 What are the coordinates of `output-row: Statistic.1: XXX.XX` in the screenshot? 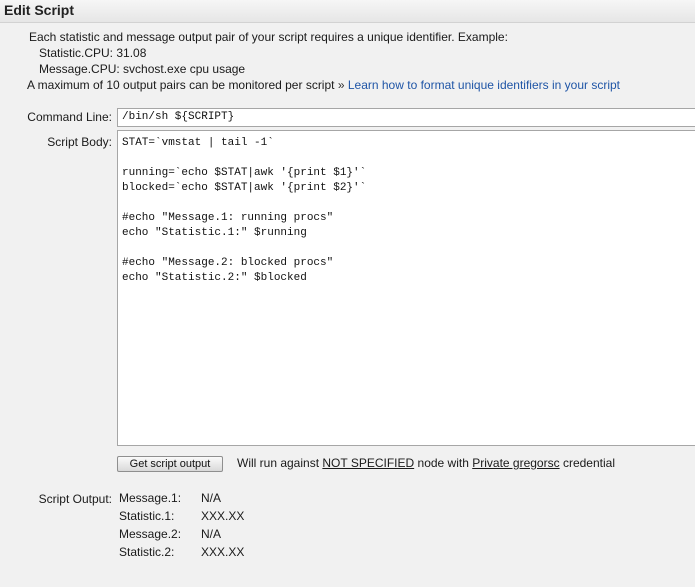 It's located at (181, 518).